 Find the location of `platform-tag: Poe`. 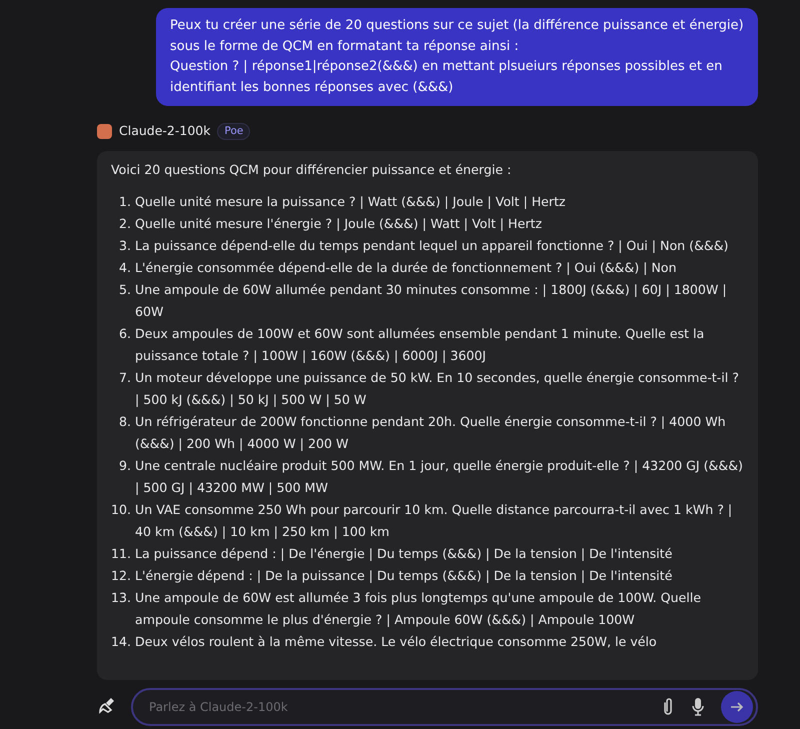

platform-tag: Poe is located at coordinates (233, 131).